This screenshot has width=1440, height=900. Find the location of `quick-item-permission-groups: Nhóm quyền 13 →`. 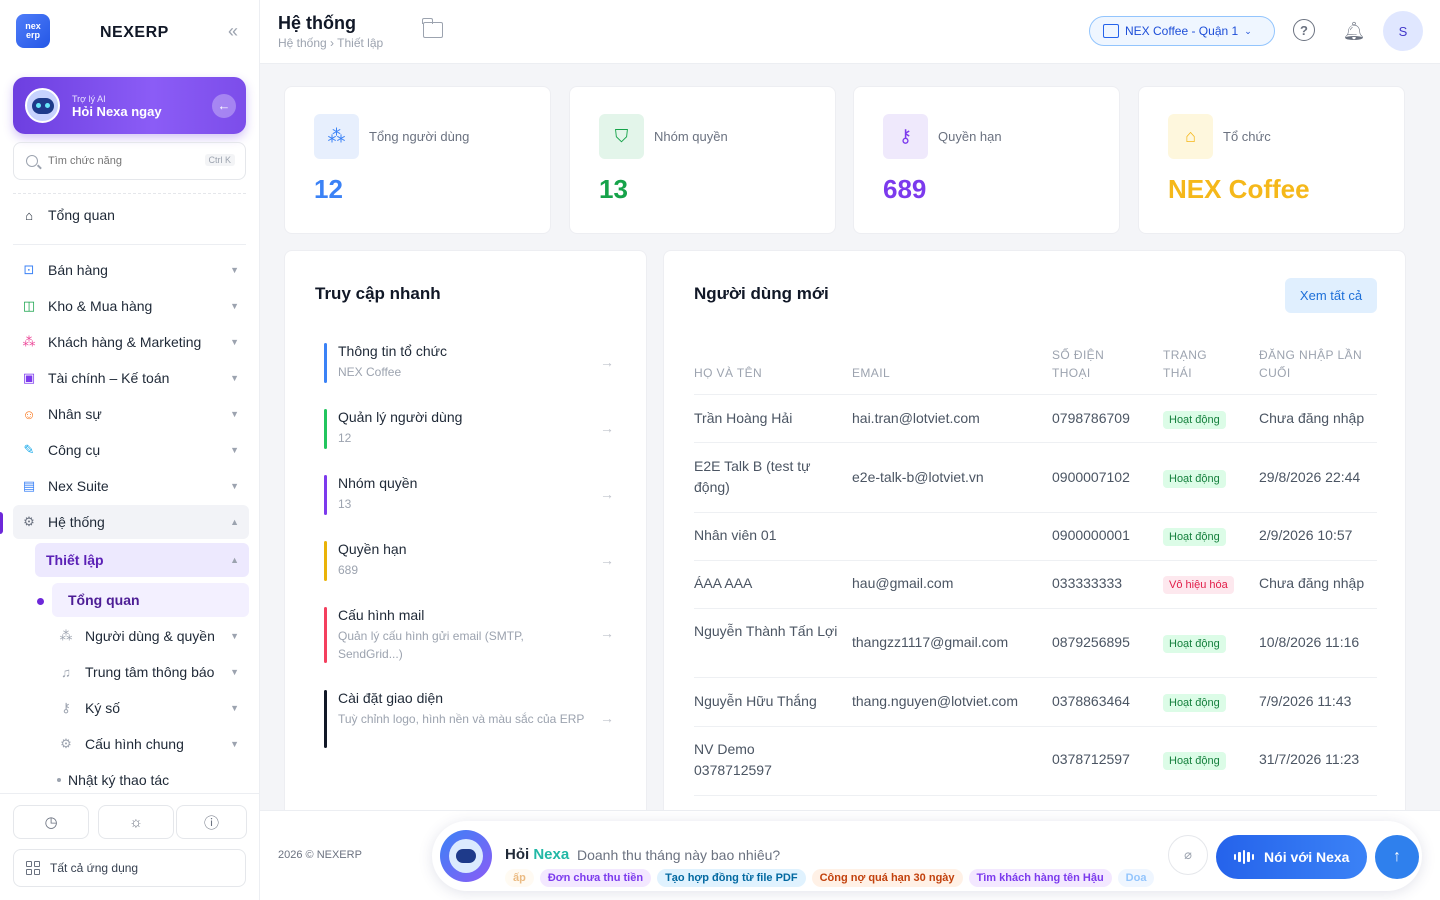

quick-item-permission-groups: Nhóm quyền 13 → is located at coordinates (469, 495).